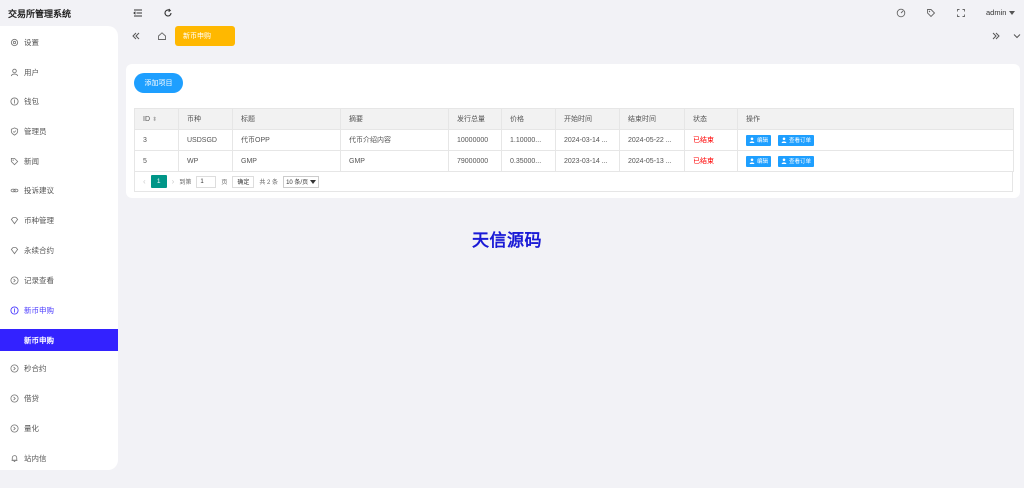 Image resolution: width=1024 pixels, height=488 pixels. What do you see at coordinates (205, 119) in the screenshot?
I see `column-header-coin: 币种` at bounding box center [205, 119].